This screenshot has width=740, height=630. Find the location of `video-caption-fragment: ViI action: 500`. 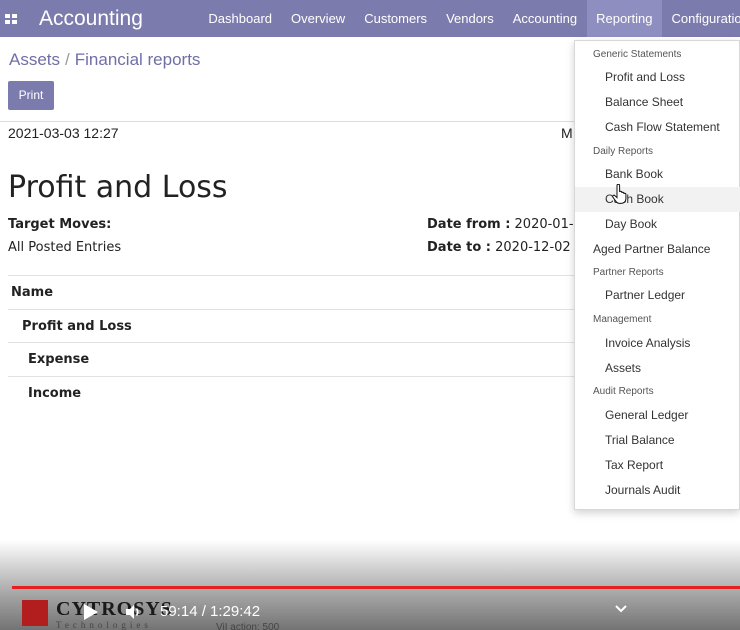

video-caption-fragment: ViI action: 500 is located at coordinates (248, 626).